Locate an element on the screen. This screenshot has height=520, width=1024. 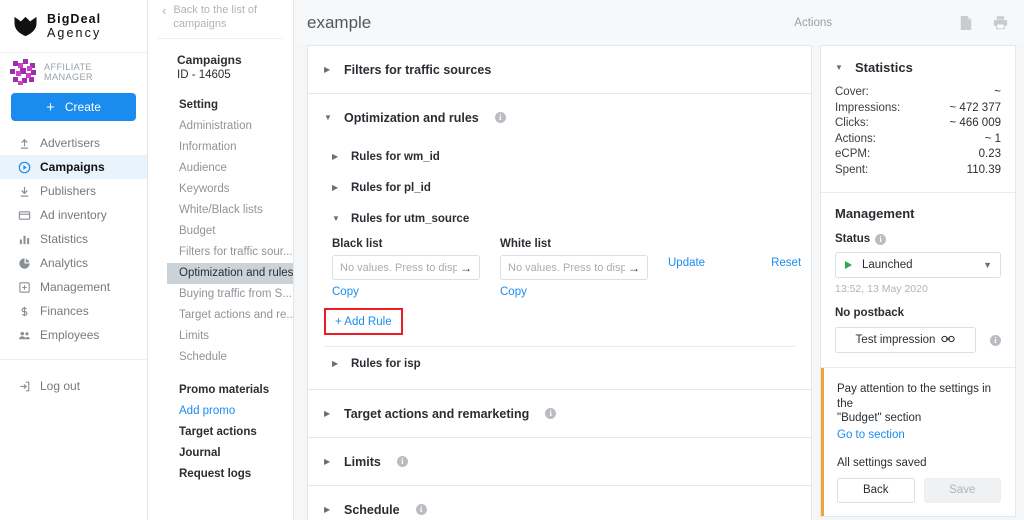
subnav-item-target-actions: Target actions is located at coordinates (220, 432).